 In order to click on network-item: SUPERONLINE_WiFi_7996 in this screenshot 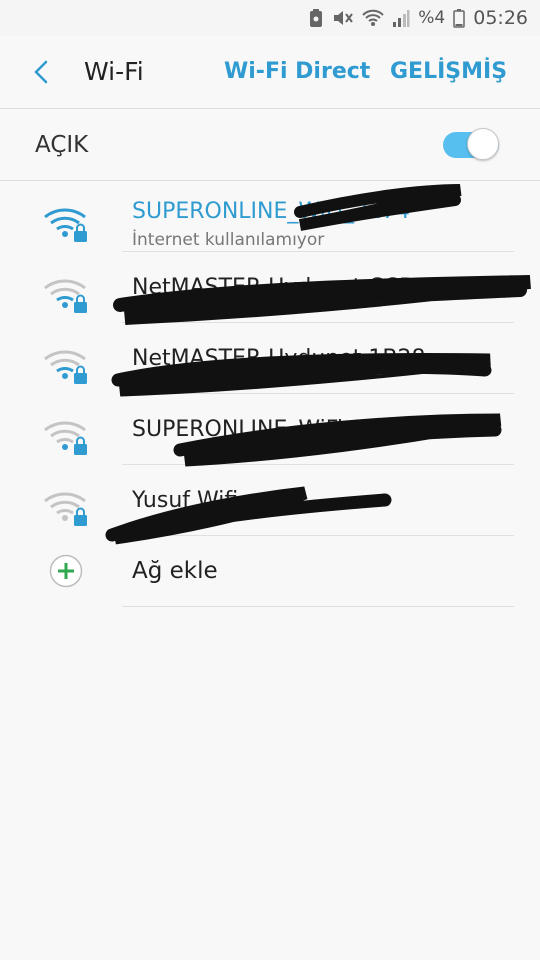, I will do `click(270, 429)`.